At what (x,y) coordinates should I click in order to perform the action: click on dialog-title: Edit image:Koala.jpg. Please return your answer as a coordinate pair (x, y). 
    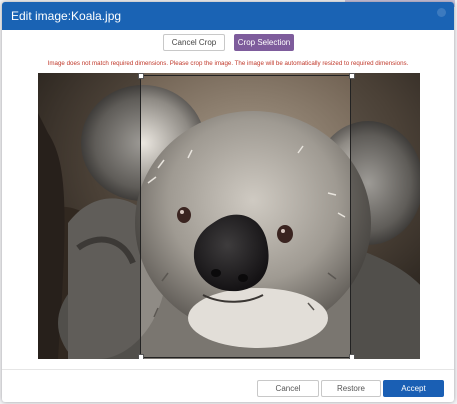
    Looking at the image, I should click on (66, 16).